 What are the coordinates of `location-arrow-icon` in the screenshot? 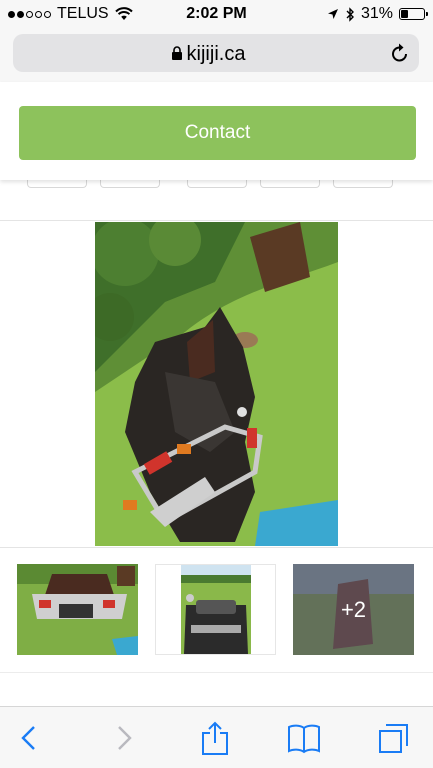 It's located at (332, 14).